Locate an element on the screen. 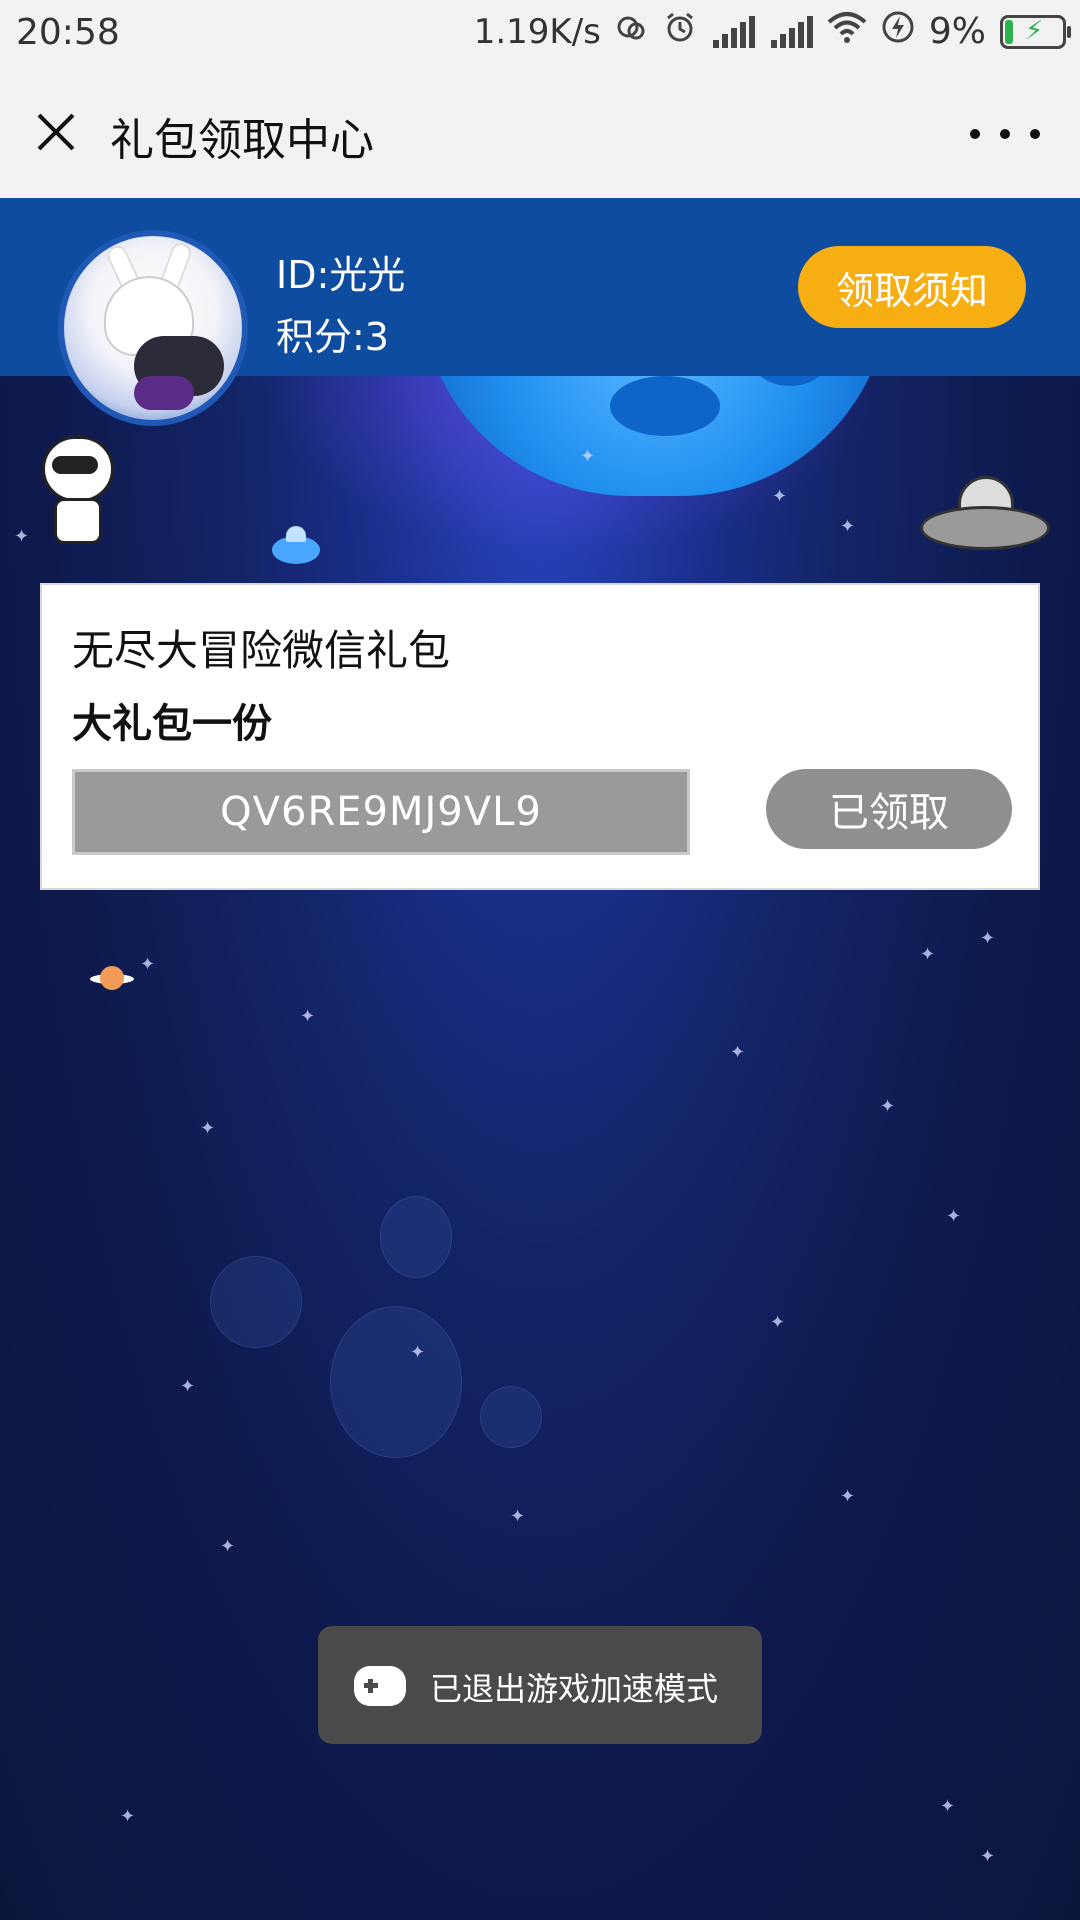 Image resolution: width=1080 pixels, height=1920 pixels. ringed-planet-illustration is located at coordinates (112, 978).